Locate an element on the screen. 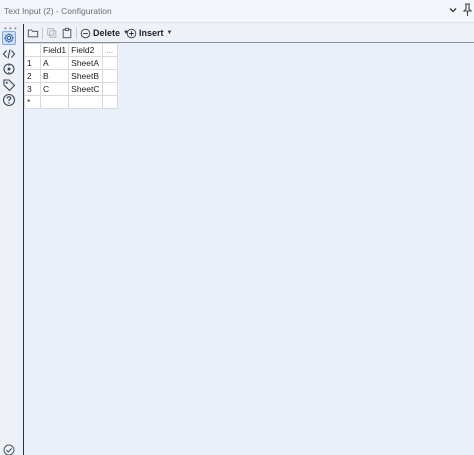 This screenshot has height=455, width=474. copy-icon is located at coordinates (52, 33).